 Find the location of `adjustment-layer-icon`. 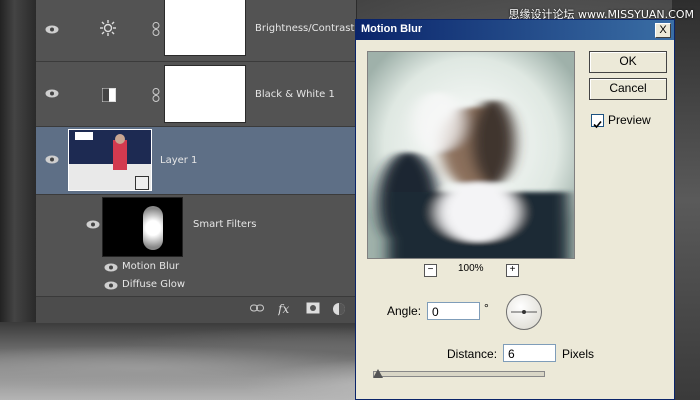

adjustment-layer-icon is located at coordinates (339, 310).